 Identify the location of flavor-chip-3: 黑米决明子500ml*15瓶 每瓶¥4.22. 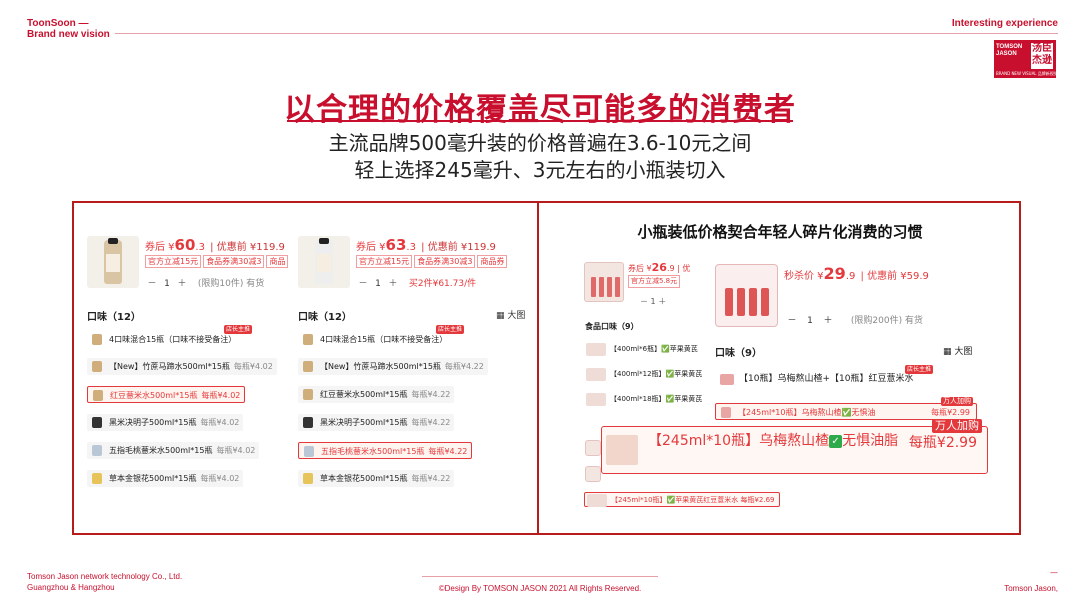
(376, 422).